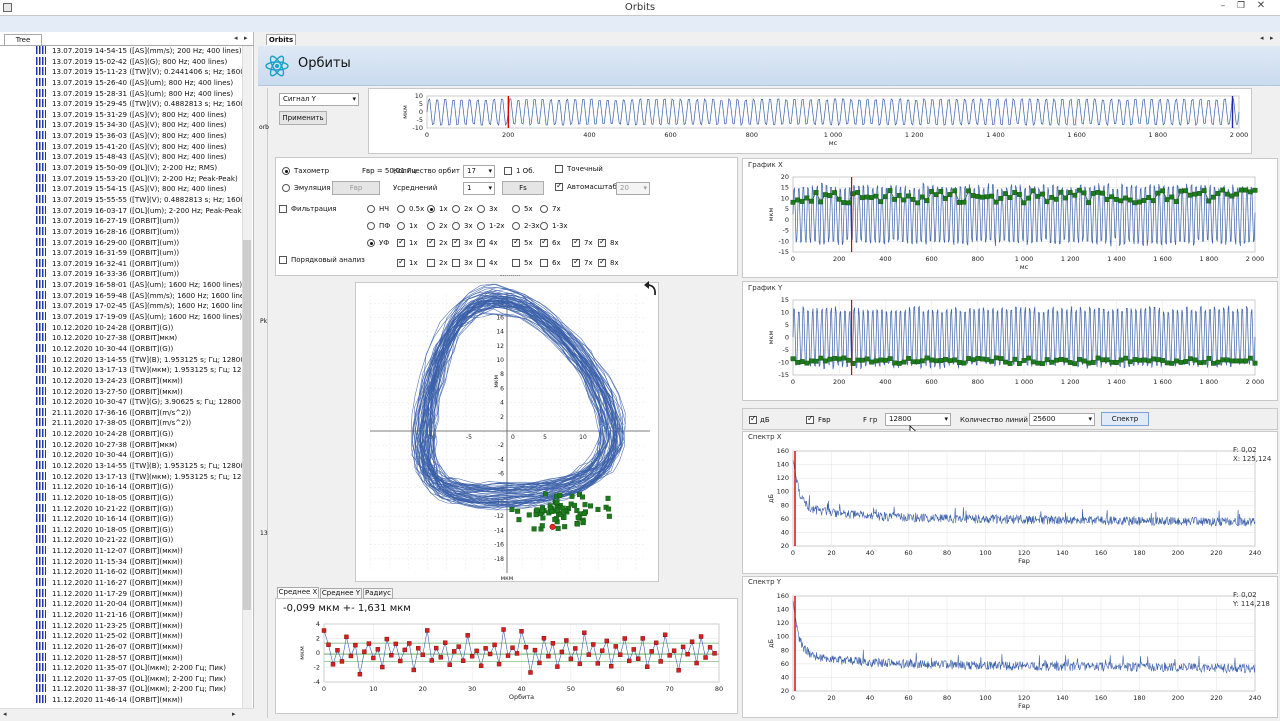 The width and height of the screenshot is (1280, 721). Describe the element at coordinates (1262, 38) in the screenshot. I see `doc-scroll-left-icon: ◂` at that location.